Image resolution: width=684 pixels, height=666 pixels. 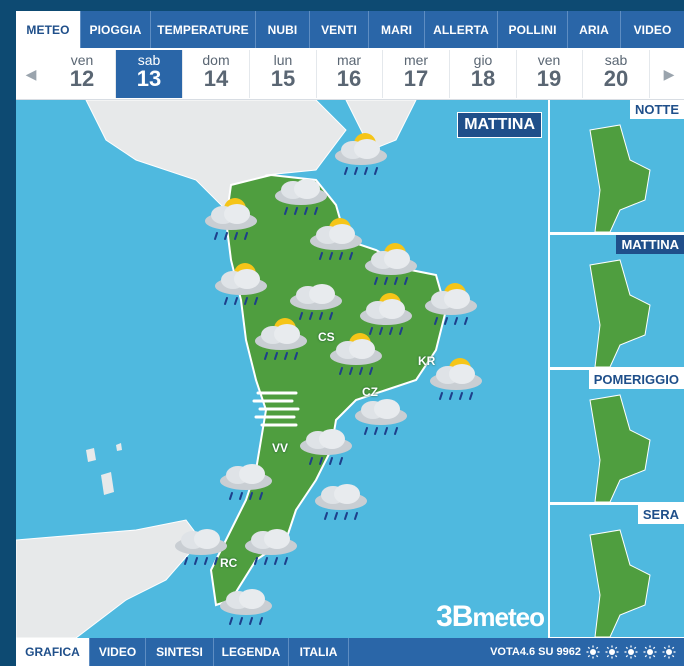 What do you see at coordinates (180, 652) in the screenshot?
I see `tab-sintesi: SINTESI` at bounding box center [180, 652].